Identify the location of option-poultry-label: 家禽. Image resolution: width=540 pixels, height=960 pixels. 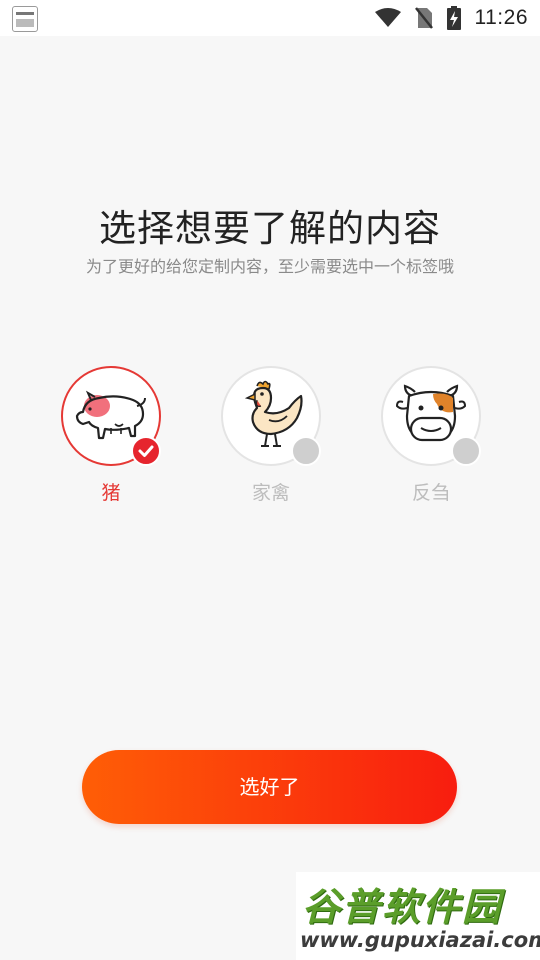
(270, 493).